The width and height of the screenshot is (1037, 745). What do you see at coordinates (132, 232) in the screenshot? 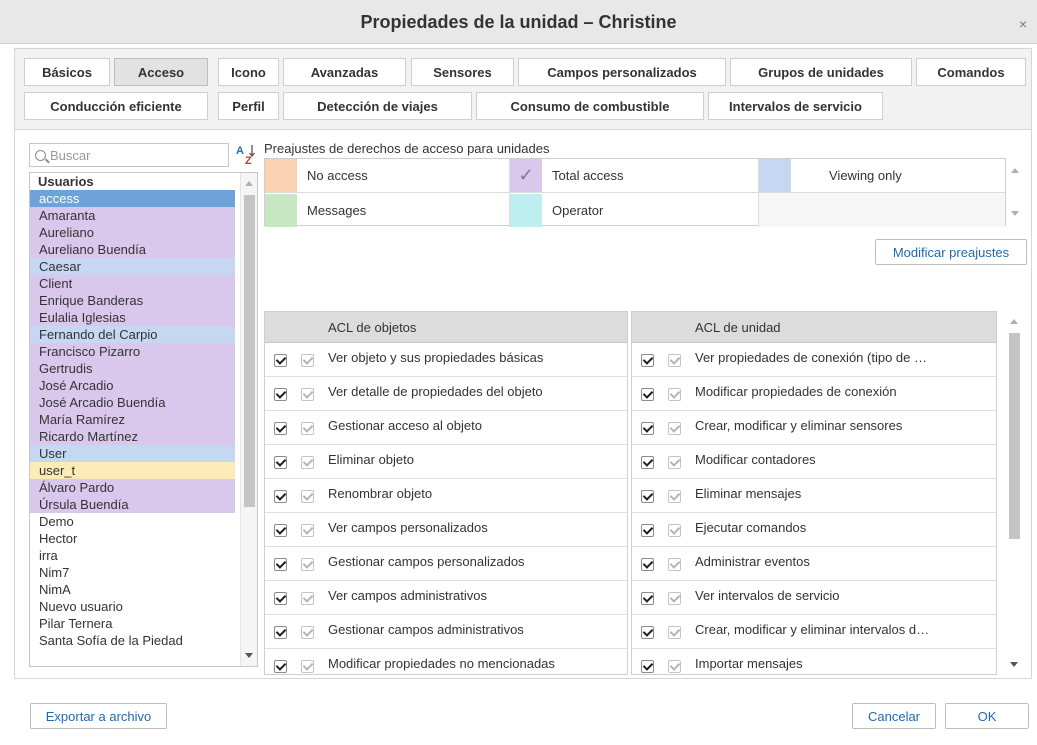
I see `user-item: Aureliano` at bounding box center [132, 232].